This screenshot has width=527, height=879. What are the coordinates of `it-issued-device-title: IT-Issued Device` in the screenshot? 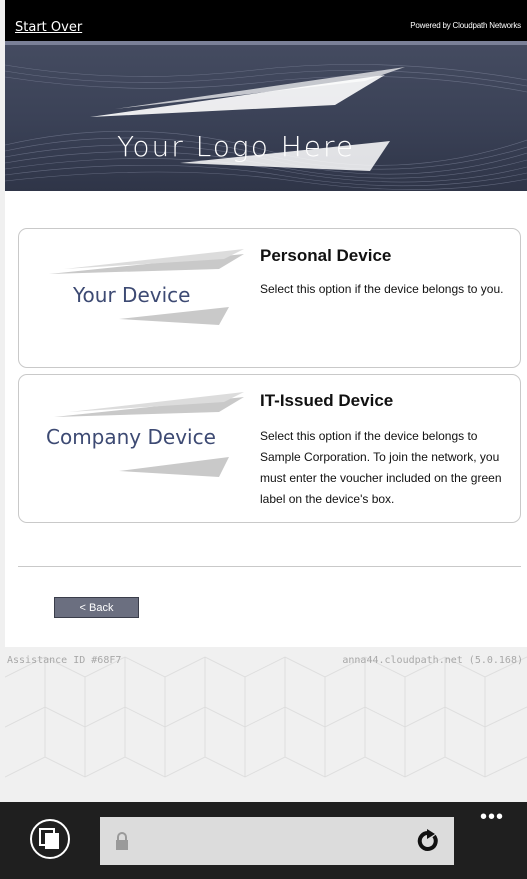 It's located at (327, 400).